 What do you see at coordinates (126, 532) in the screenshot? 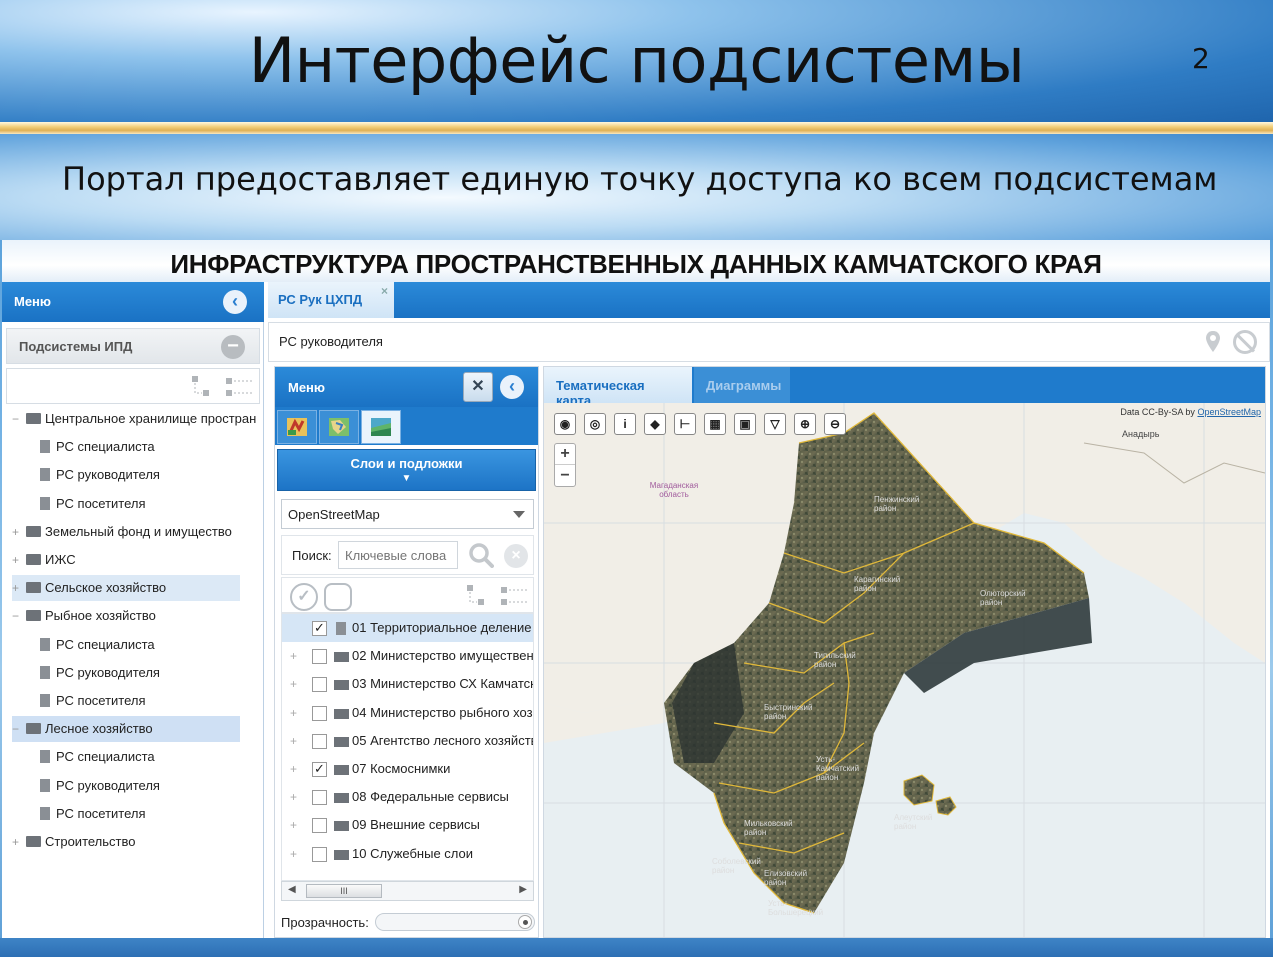
I see `tree-item-subsystem: + Земельный фонд и имущество` at bounding box center [126, 532].